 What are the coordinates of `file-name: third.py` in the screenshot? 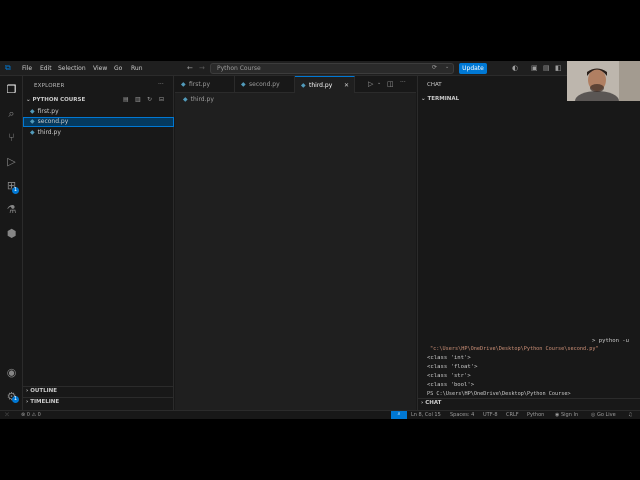 It's located at (49, 132).